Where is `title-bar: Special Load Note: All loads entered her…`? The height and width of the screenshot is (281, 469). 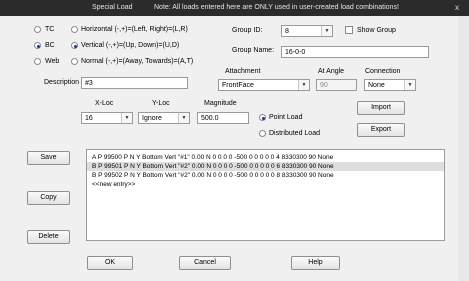 title-bar: Special Load Note: All loads entered her… is located at coordinates (234, 8).